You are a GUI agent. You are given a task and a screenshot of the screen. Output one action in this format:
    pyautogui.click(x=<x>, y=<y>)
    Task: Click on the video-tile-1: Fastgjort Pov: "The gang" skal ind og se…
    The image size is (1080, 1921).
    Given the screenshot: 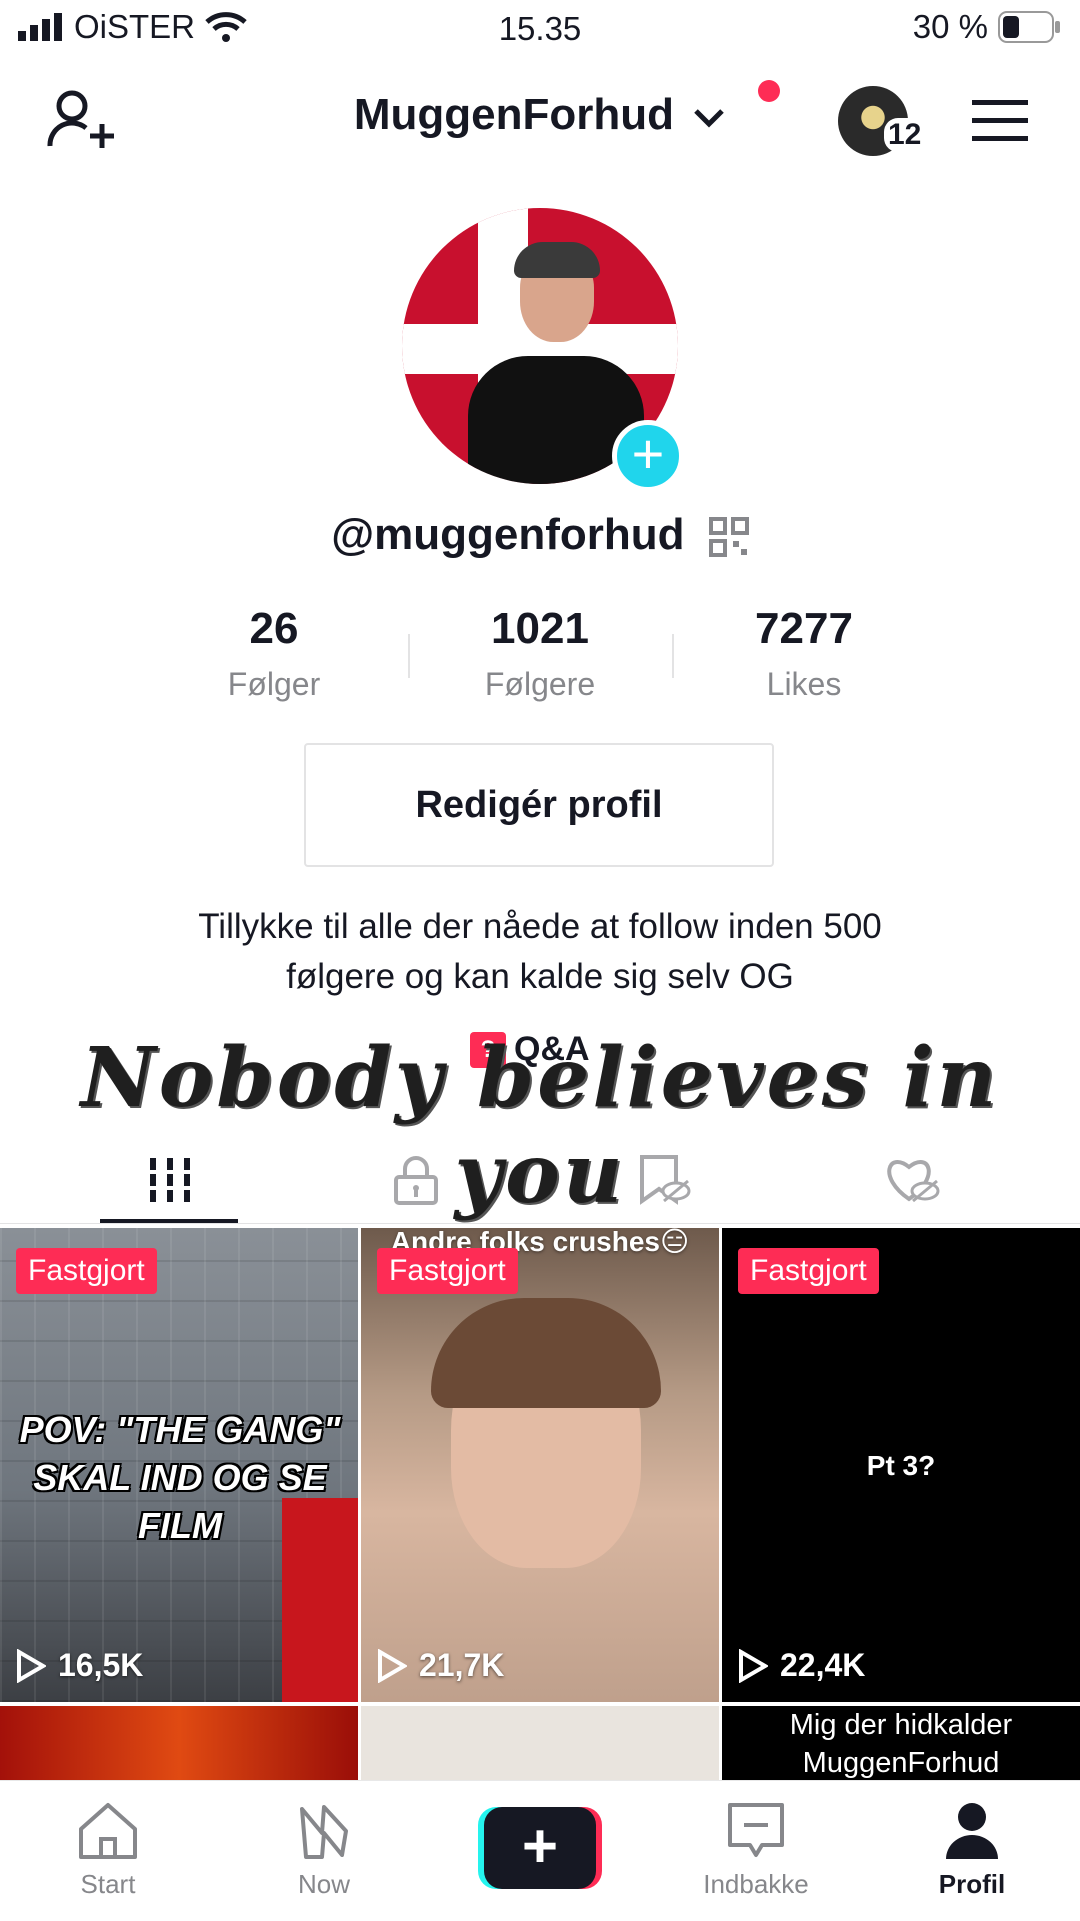 What is the action you would take?
    pyautogui.click(x=179, y=1465)
    